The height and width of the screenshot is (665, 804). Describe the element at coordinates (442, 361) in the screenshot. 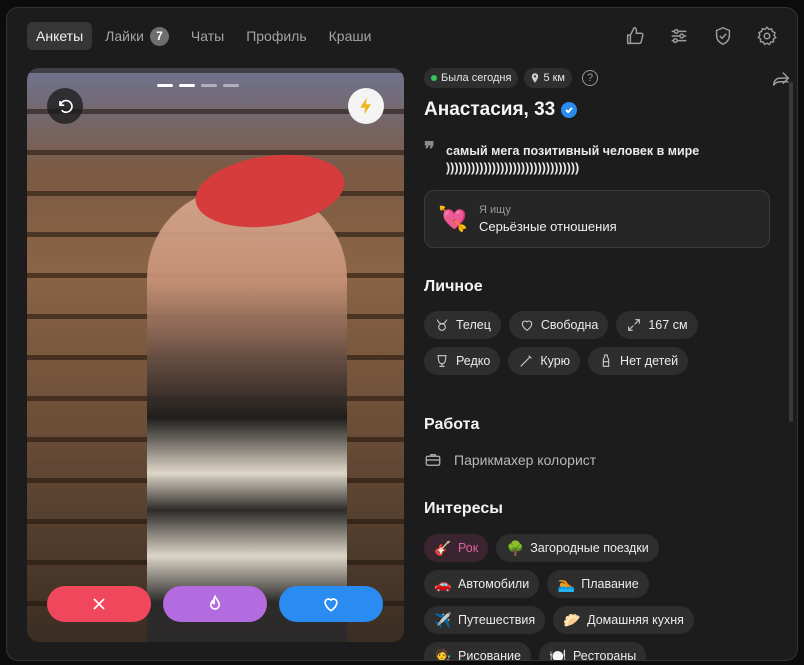

I see `glass-icon` at that location.